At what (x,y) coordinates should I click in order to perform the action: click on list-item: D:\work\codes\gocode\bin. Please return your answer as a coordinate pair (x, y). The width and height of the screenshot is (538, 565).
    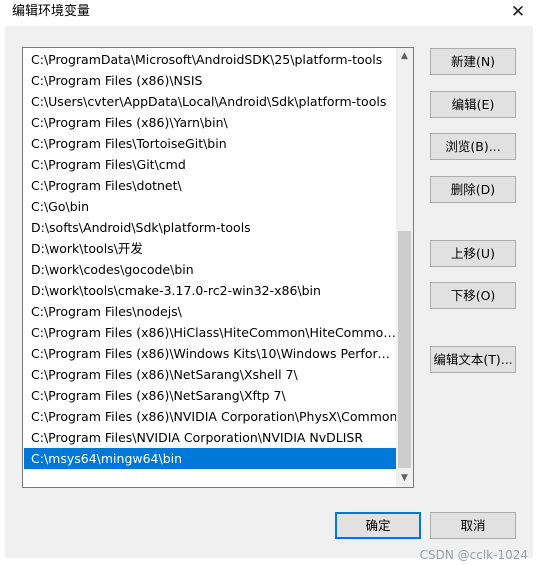
    Looking at the image, I should click on (211, 269).